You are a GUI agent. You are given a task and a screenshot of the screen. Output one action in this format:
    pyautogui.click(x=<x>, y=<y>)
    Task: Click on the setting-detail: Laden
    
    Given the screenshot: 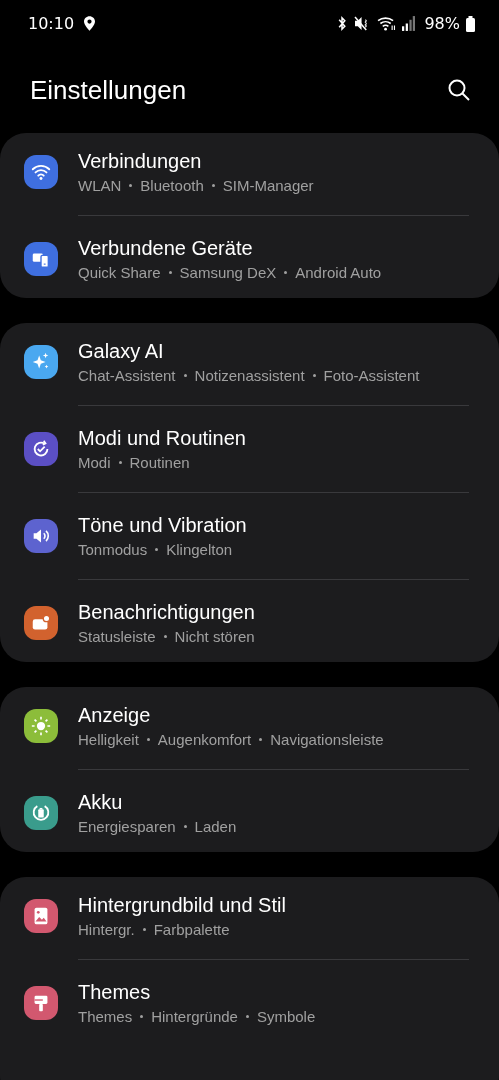 What is the action you would take?
    pyautogui.click(x=215, y=826)
    